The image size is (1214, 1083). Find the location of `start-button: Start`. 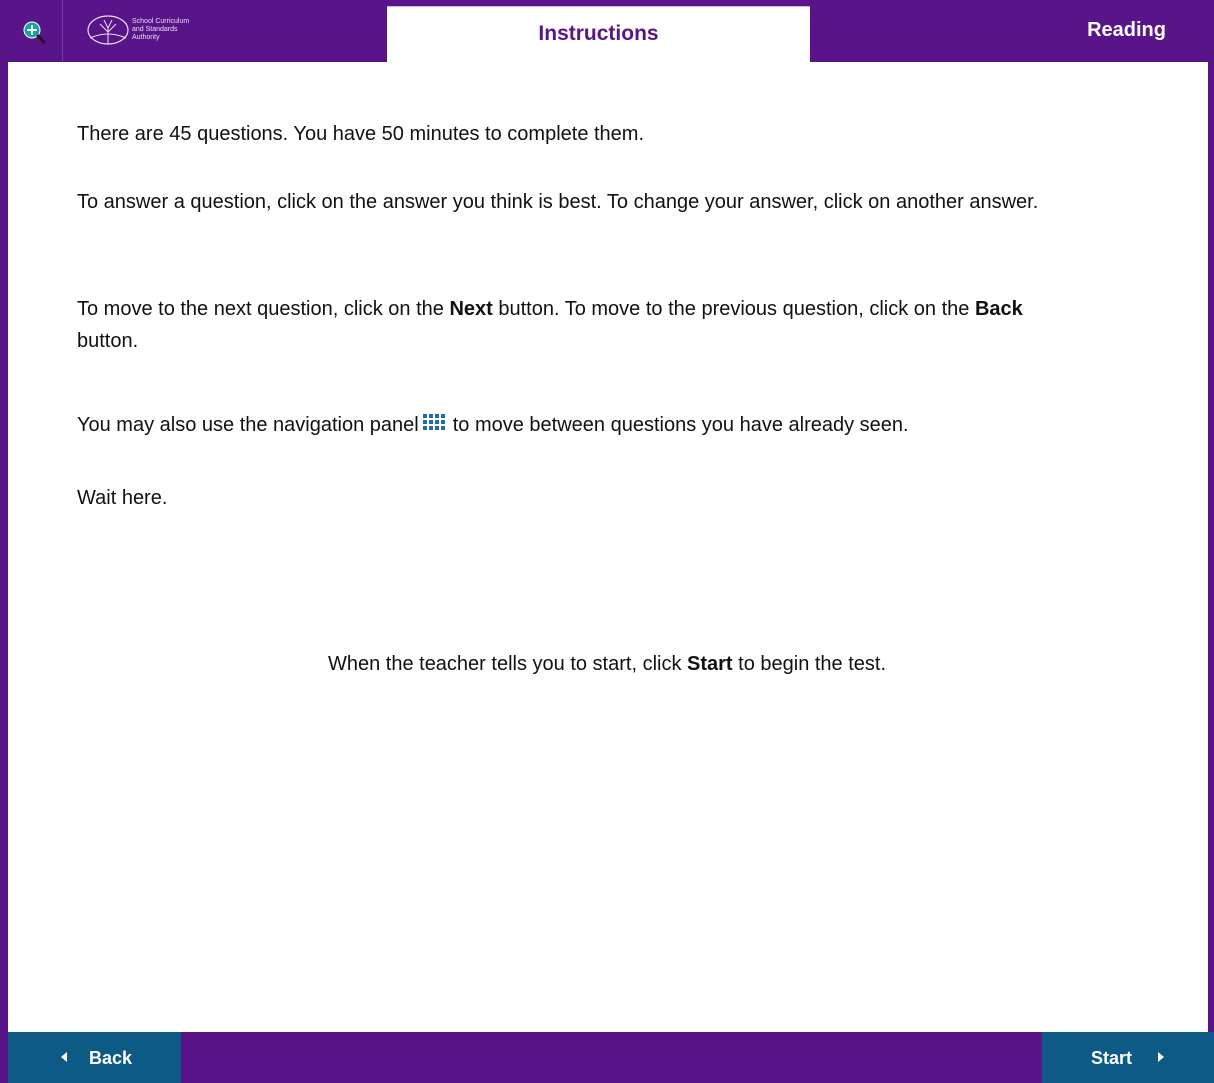

start-button: Start is located at coordinates (1128, 1057).